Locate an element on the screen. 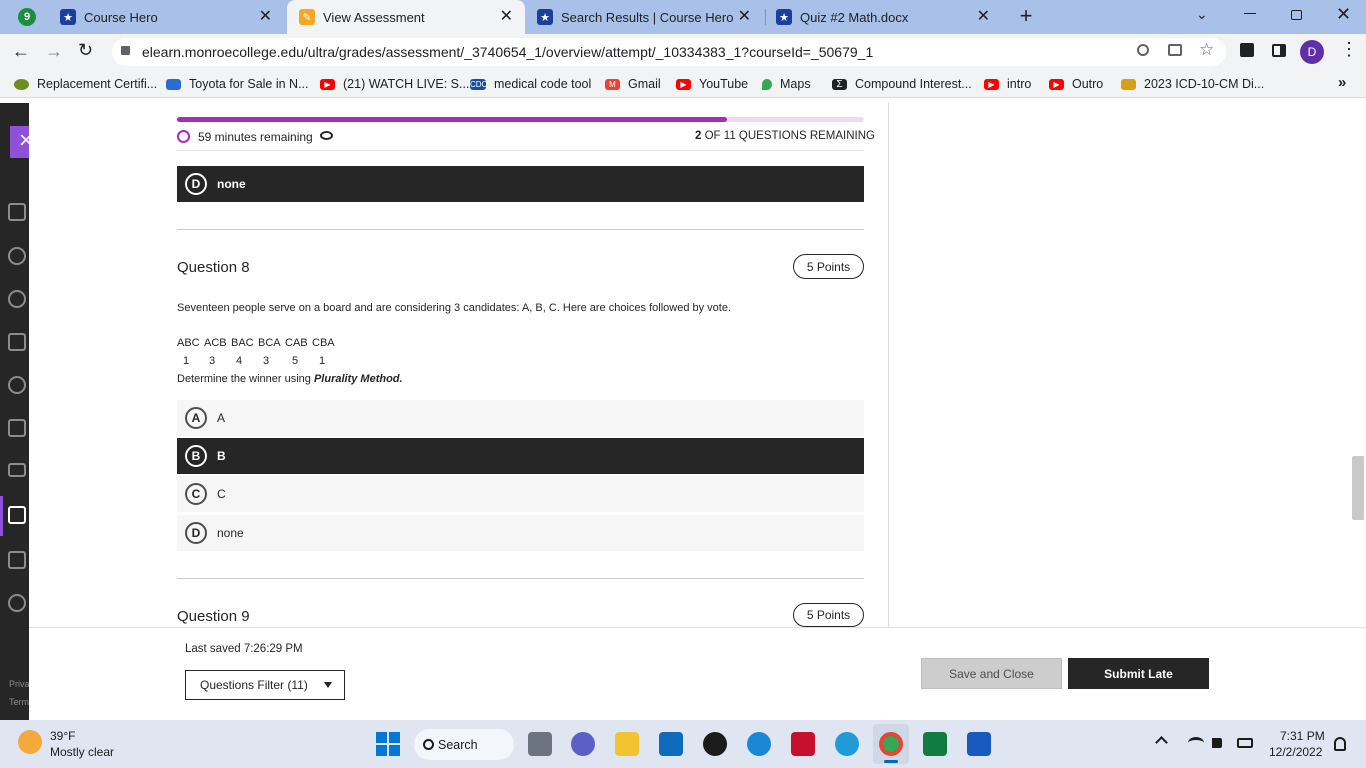 The width and height of the screenshot is (1366, 768). profile-icon is located at coordinates (17, 256).